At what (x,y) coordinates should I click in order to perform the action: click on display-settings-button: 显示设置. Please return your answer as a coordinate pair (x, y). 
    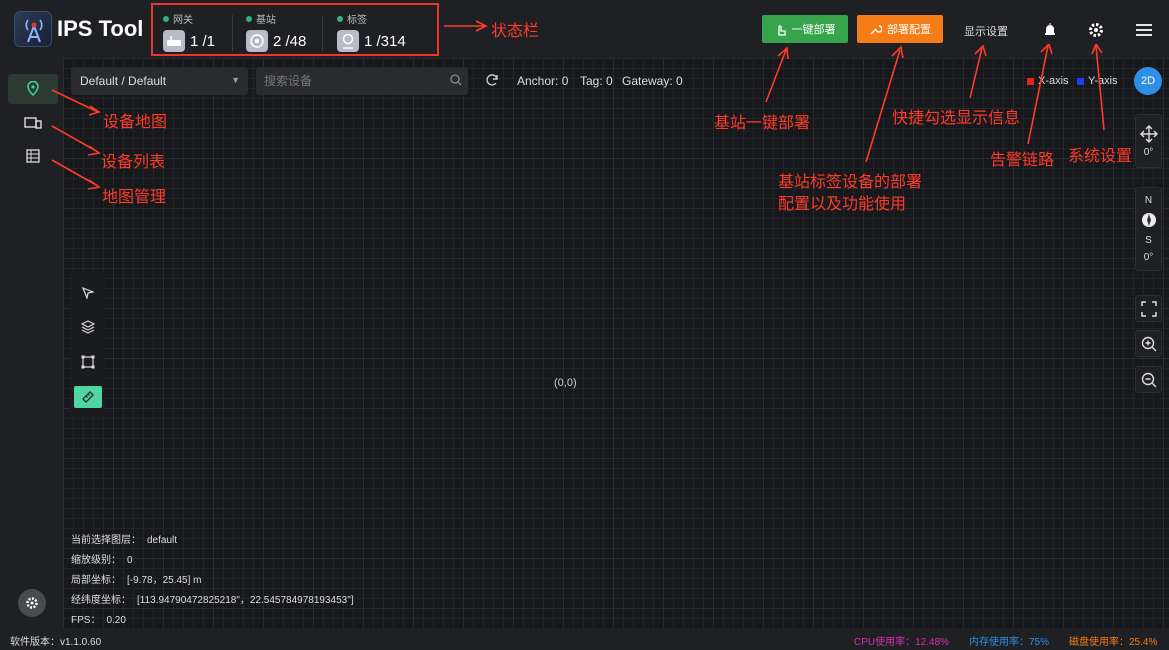
    Looking at the image, I should click on (986, 31).